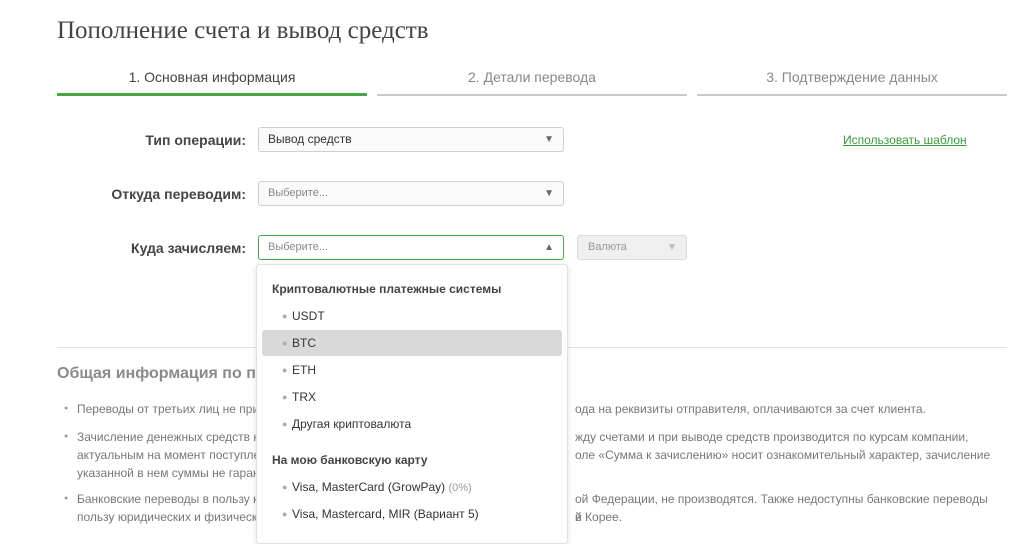 The height and width of the screenshot is (544, 1036). What do you see at coordinates (212, 81) in the screenshot?
I see `step-1: 1. Основная информация` at bounding box center [212, 81].